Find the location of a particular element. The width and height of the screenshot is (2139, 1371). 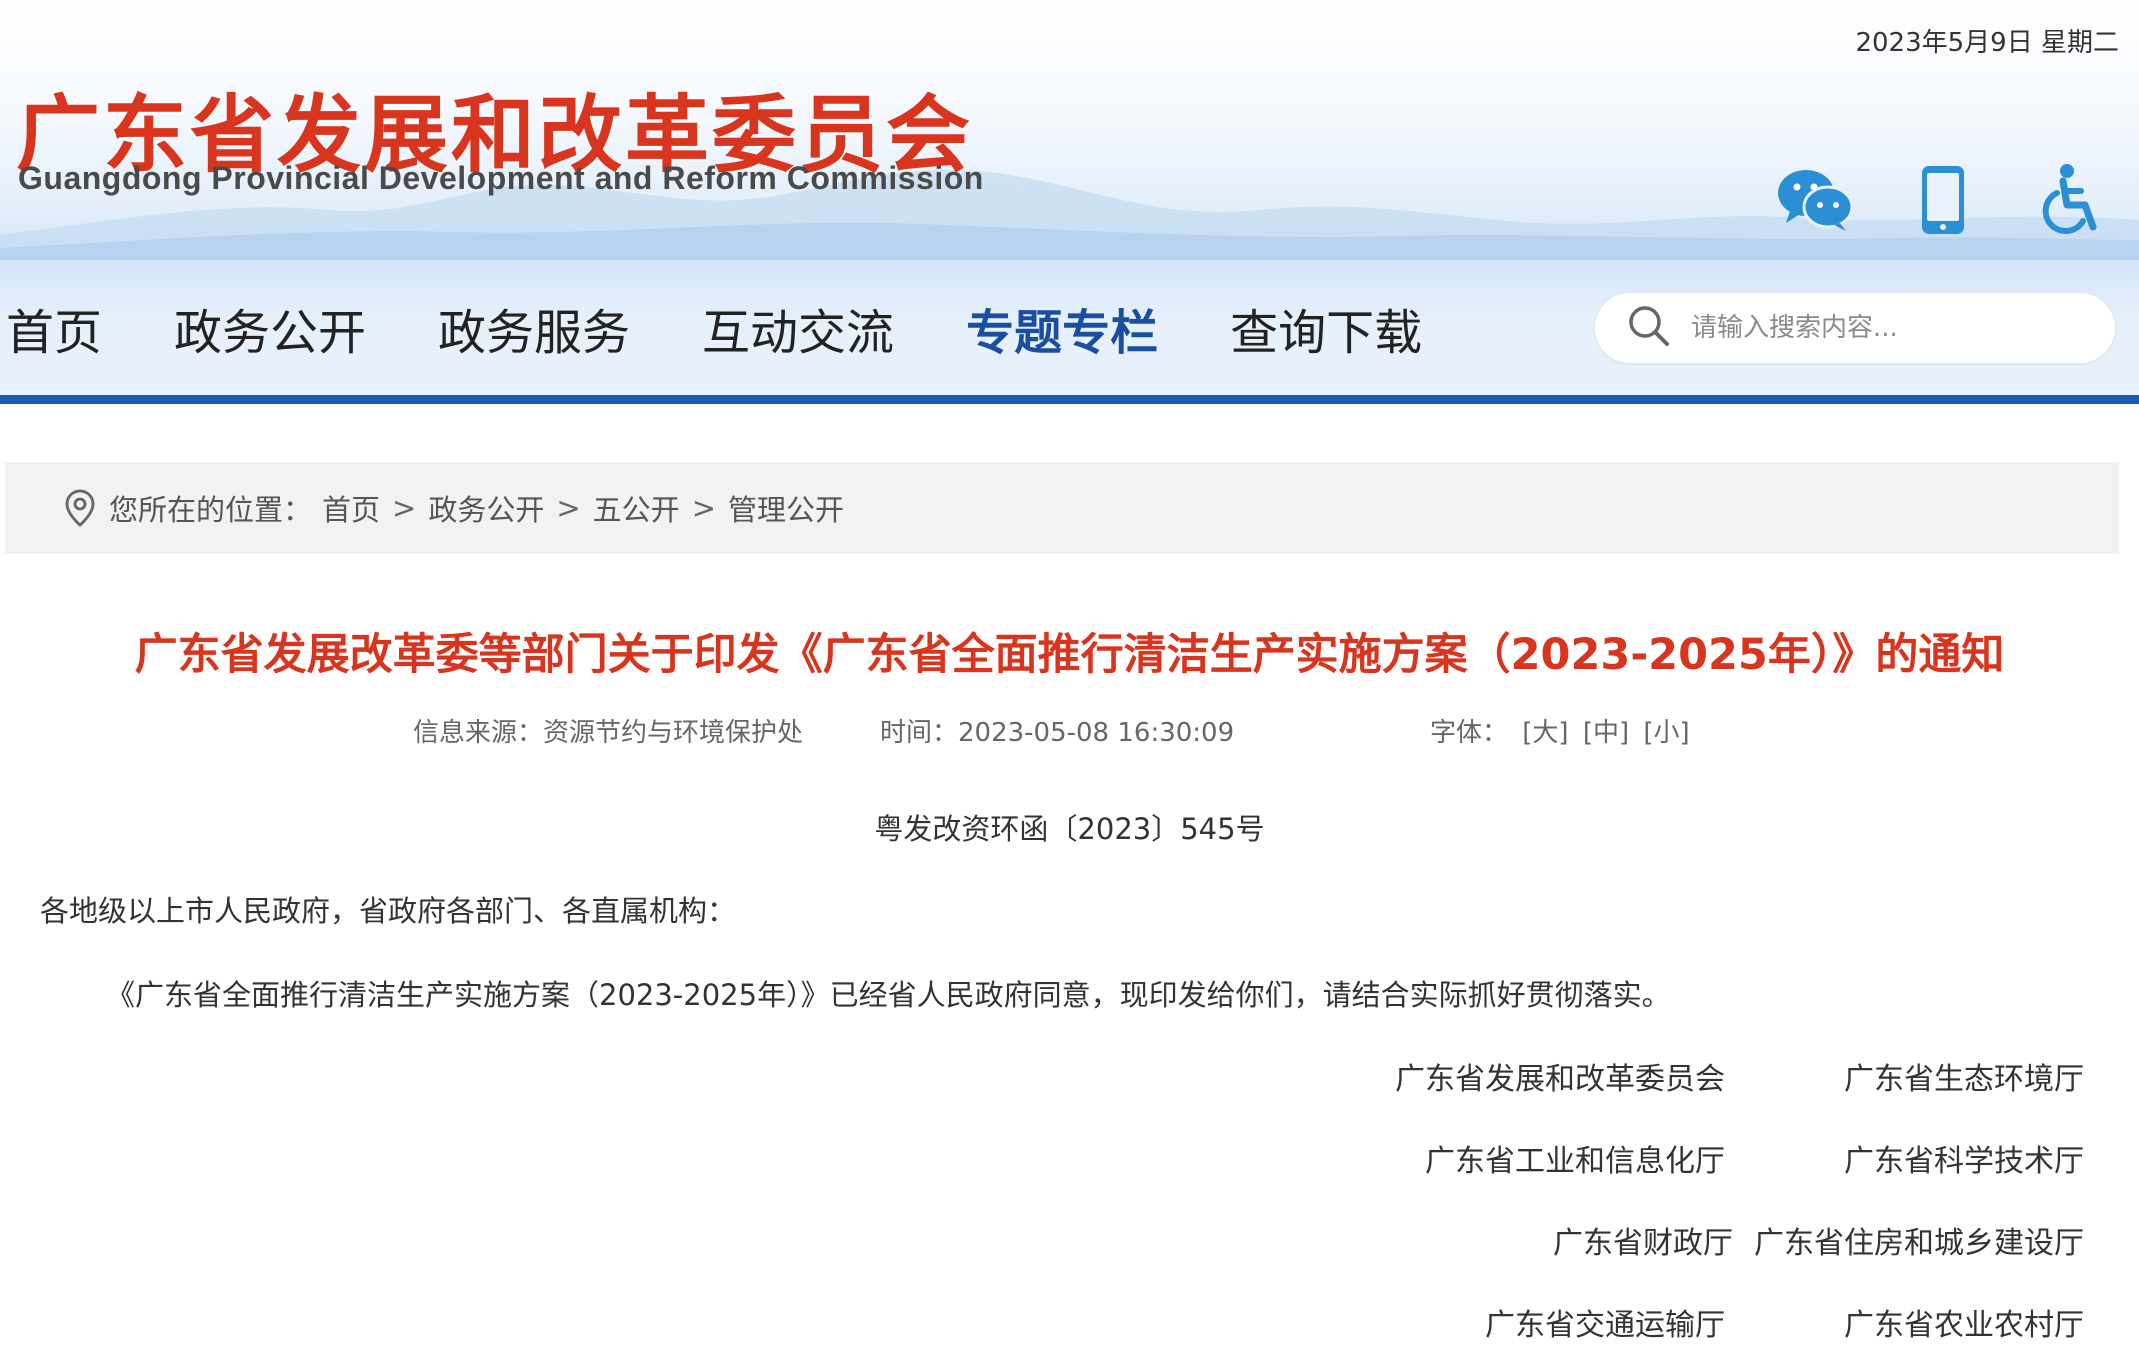

search-box is located at coordinates (1855, 328).